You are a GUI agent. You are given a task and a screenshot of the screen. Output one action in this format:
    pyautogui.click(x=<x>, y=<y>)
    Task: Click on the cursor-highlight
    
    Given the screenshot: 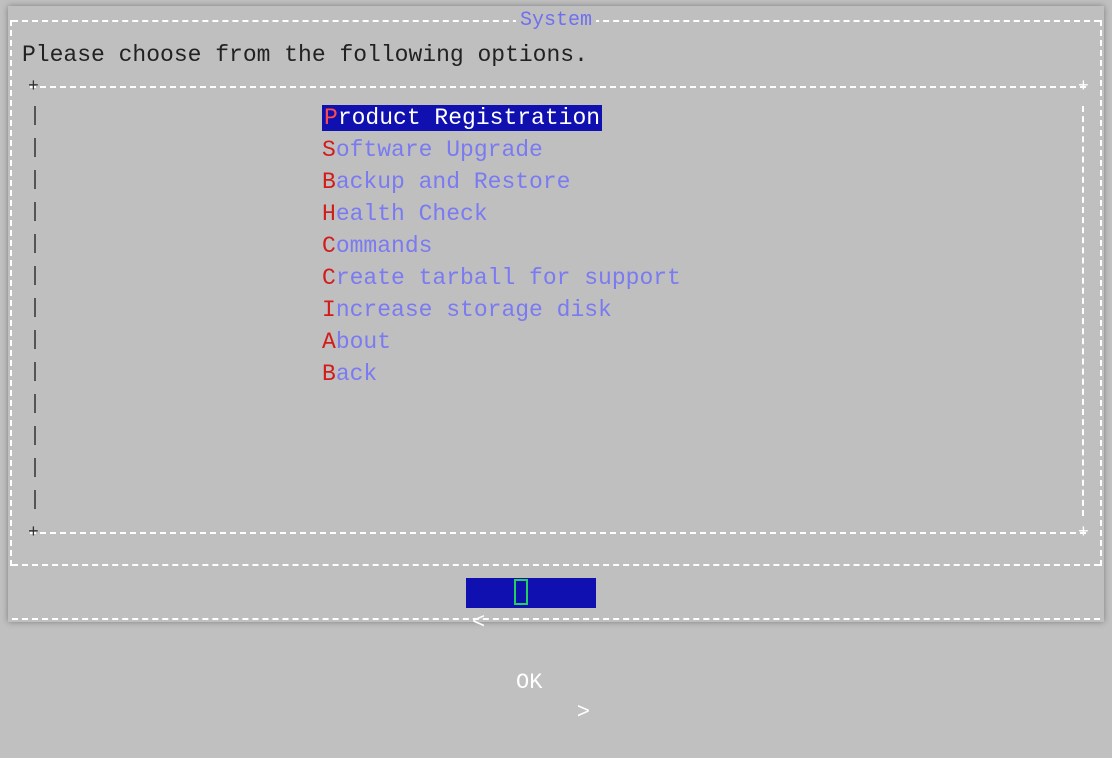 What is the action you would take?
    pyautogui.click(x=521, y=592)
    